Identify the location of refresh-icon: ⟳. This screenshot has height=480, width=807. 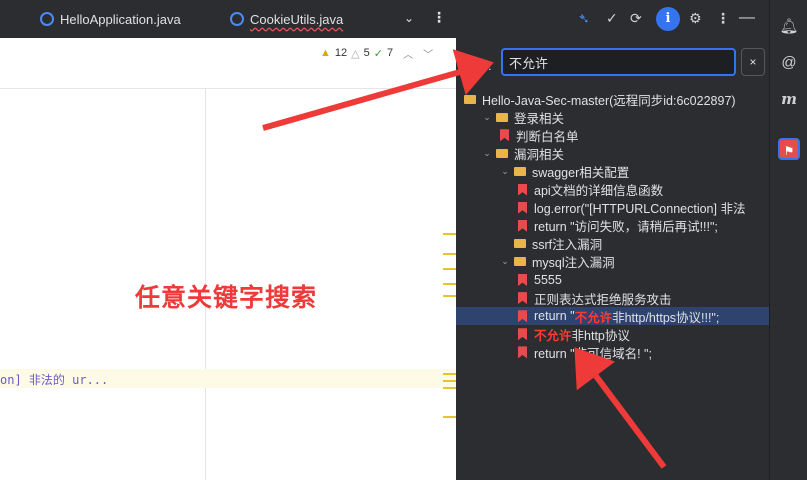
(636, 18).